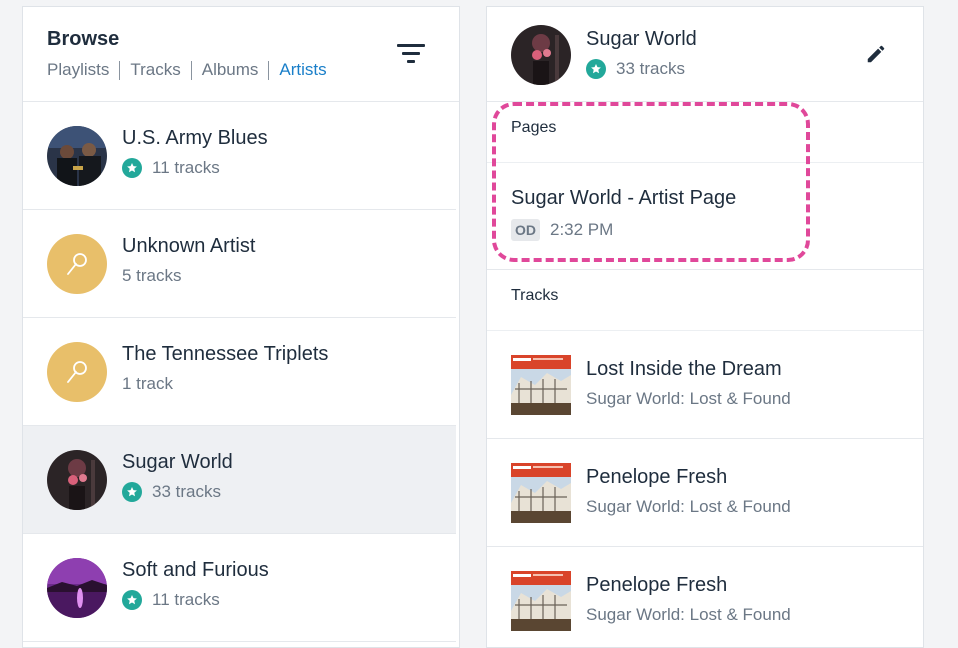  I want to click on tracks-section-label: Tracks, so click(705, 300).